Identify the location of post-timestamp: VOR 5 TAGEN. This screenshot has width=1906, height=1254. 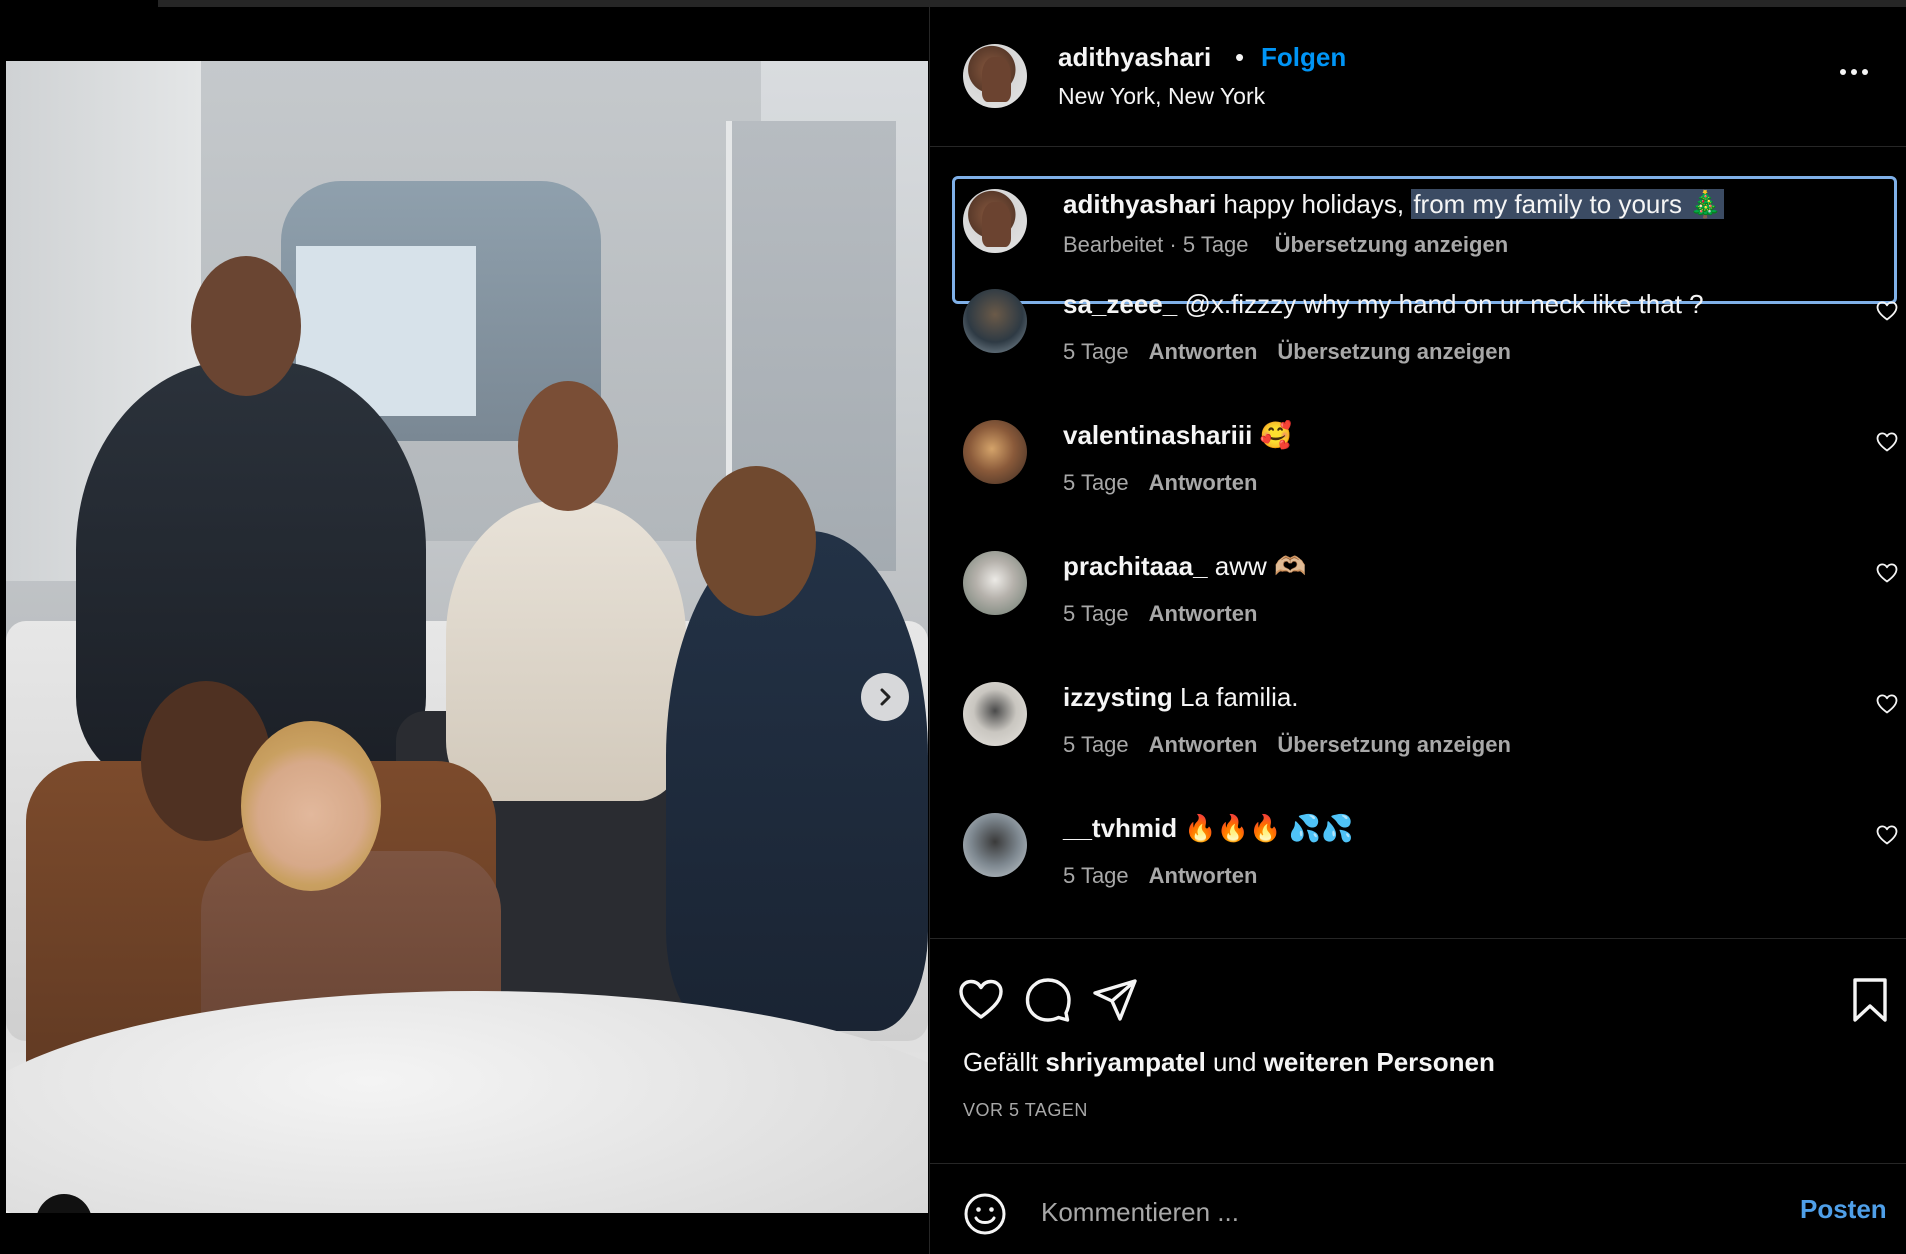
(1025, 1110).